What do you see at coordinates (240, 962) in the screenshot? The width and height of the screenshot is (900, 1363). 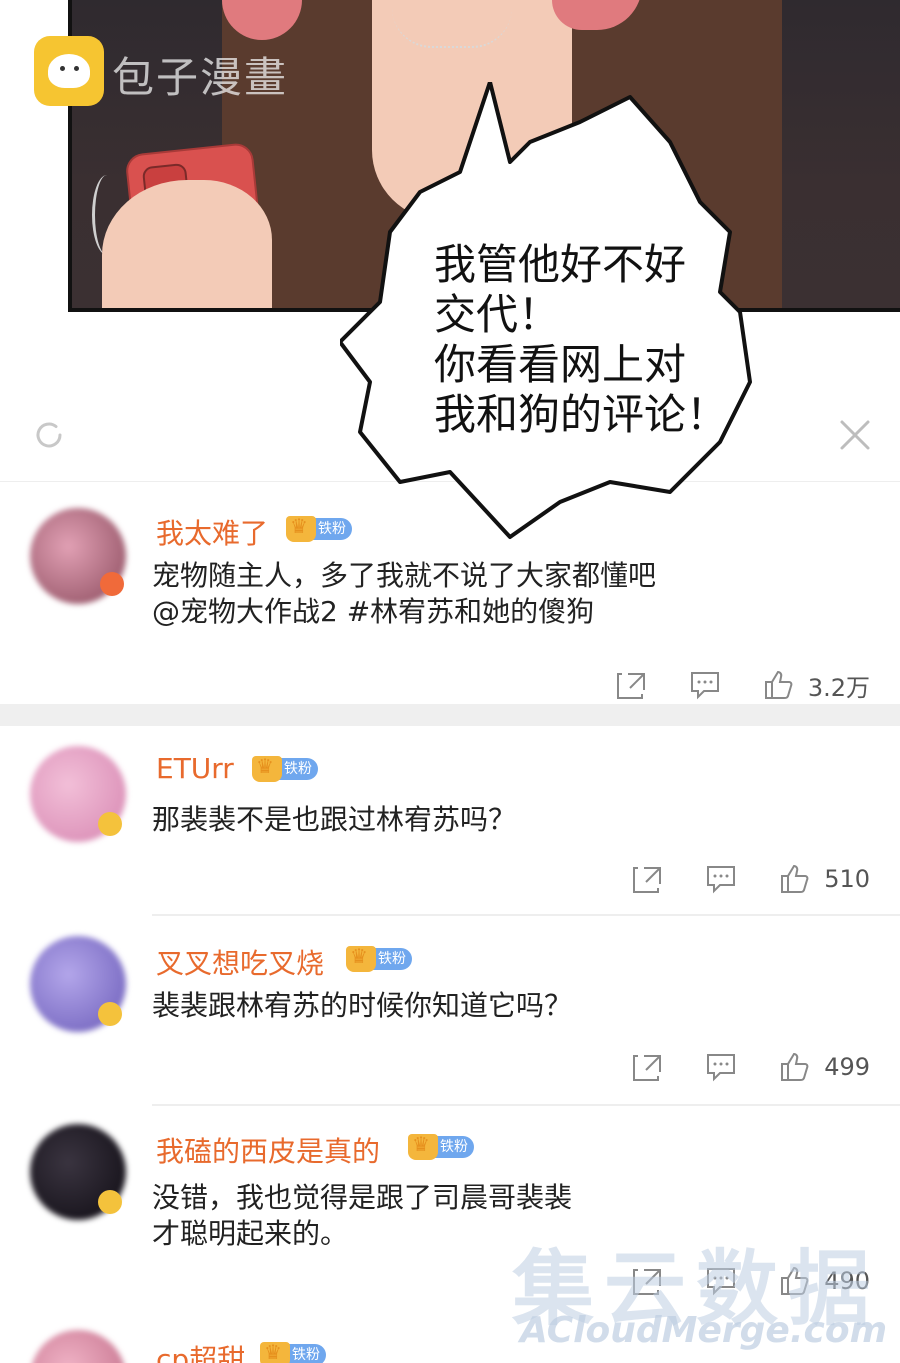 I see `comment-username: 叉叉想吃叉烧` at bounding box center [240, 962].